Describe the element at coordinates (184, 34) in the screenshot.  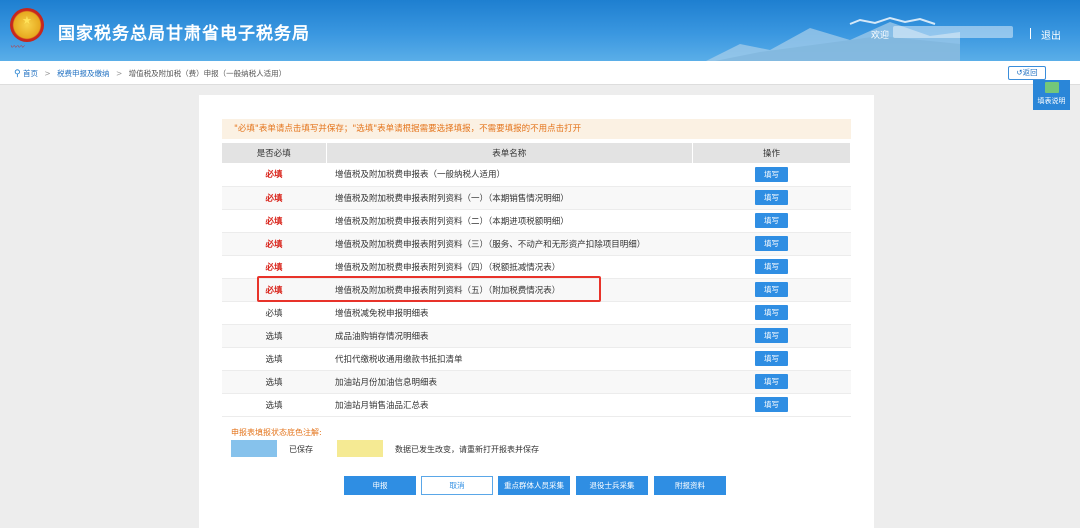
I see `site-title: 国家税务总局甘肃省电子税务局` at that location.